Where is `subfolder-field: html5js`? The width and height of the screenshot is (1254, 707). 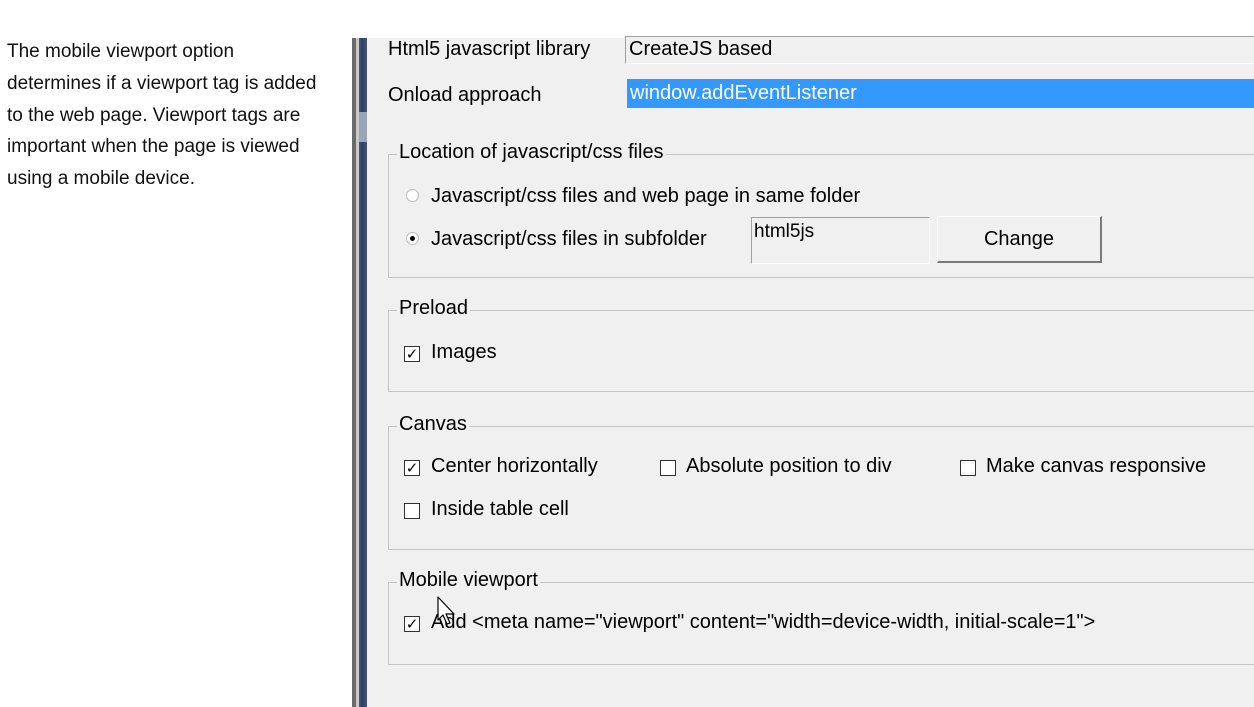
subfolder-field: html5js is located at coordinates (840, 240).